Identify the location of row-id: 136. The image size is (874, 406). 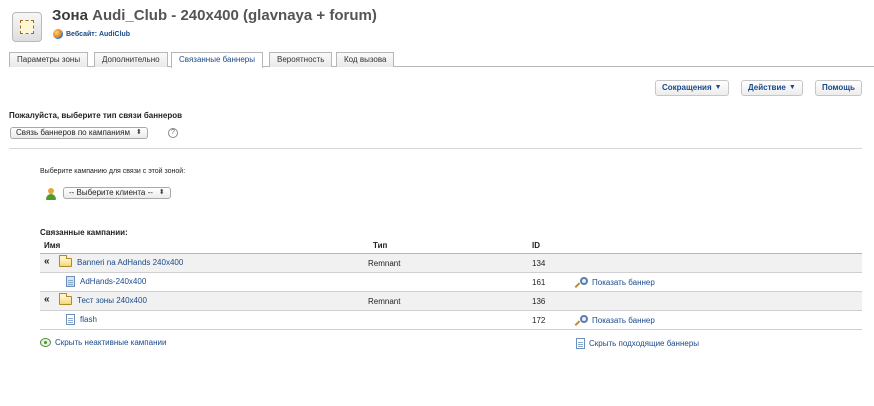
(539, 301).